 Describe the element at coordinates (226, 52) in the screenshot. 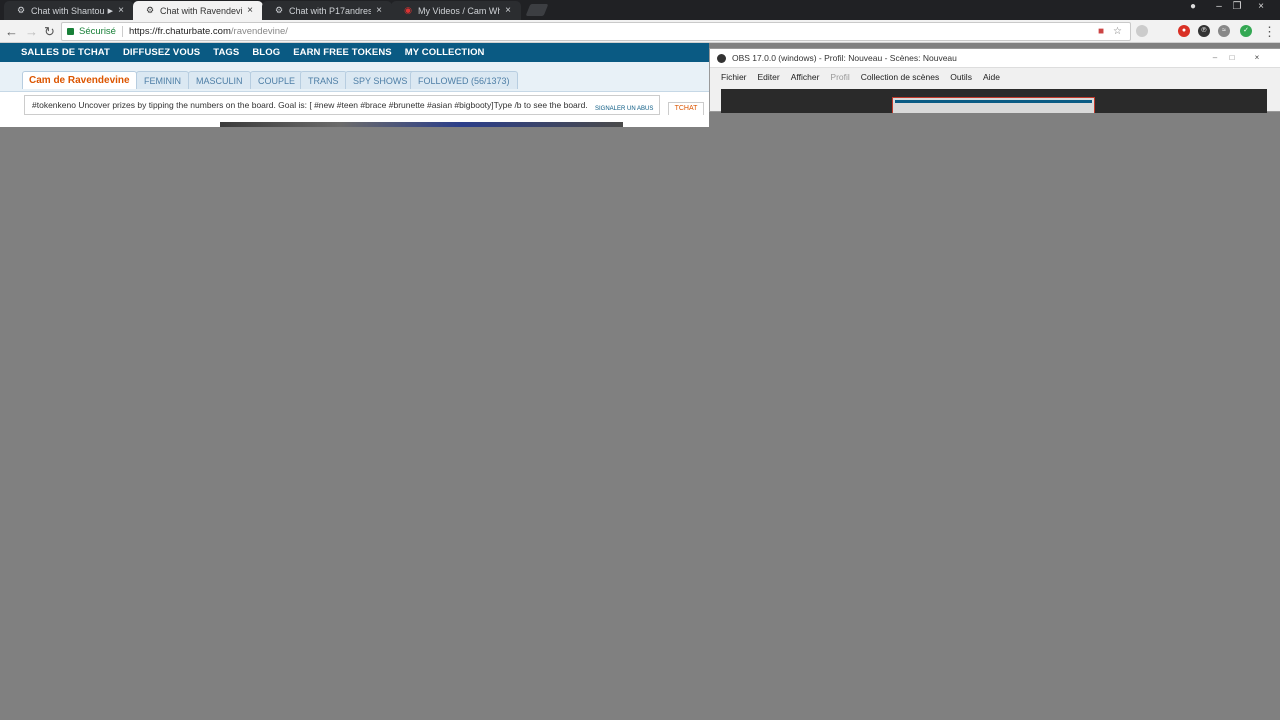

I see `nav-link-tags: TAGS` at that location.